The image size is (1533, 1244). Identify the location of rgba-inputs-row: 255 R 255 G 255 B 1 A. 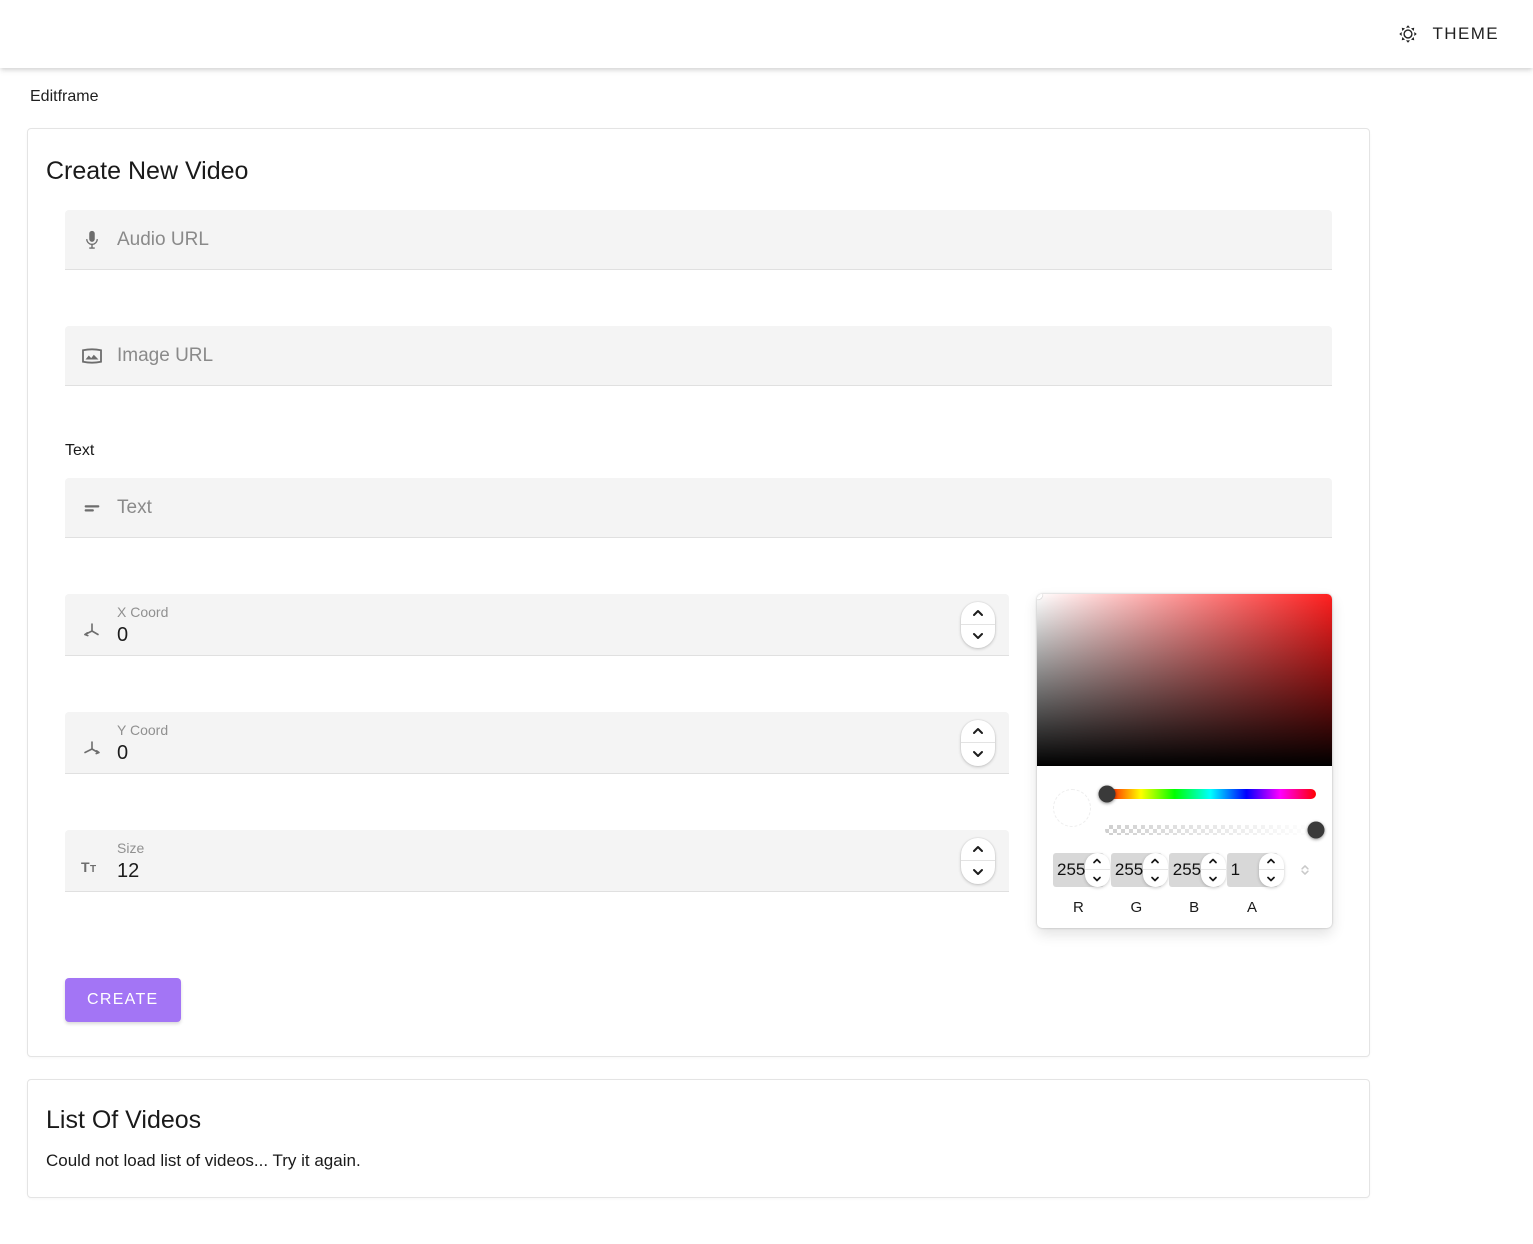
(1184, 884).